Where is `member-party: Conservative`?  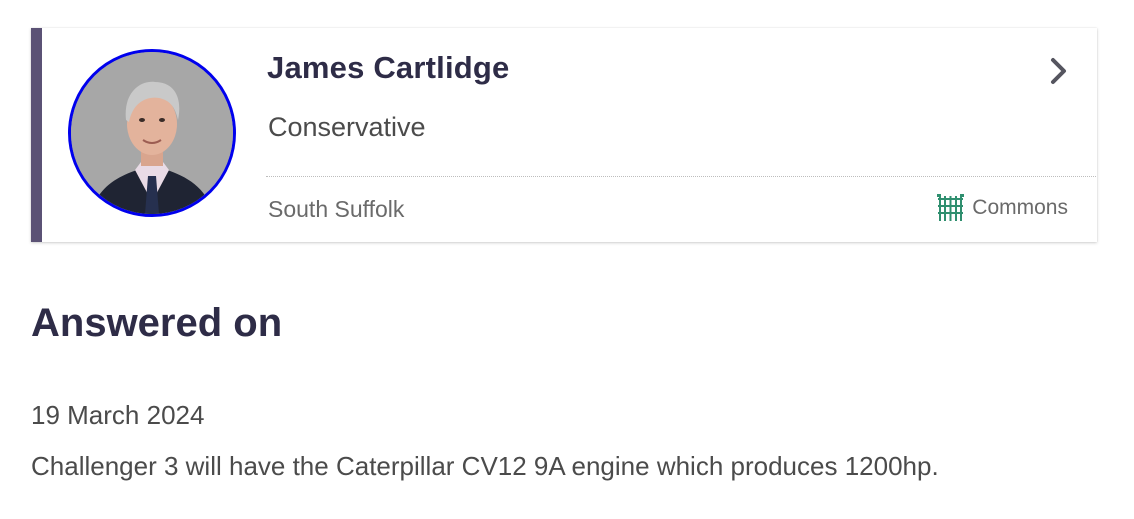
member-party: Conservative is located at coordinates (347, 127).